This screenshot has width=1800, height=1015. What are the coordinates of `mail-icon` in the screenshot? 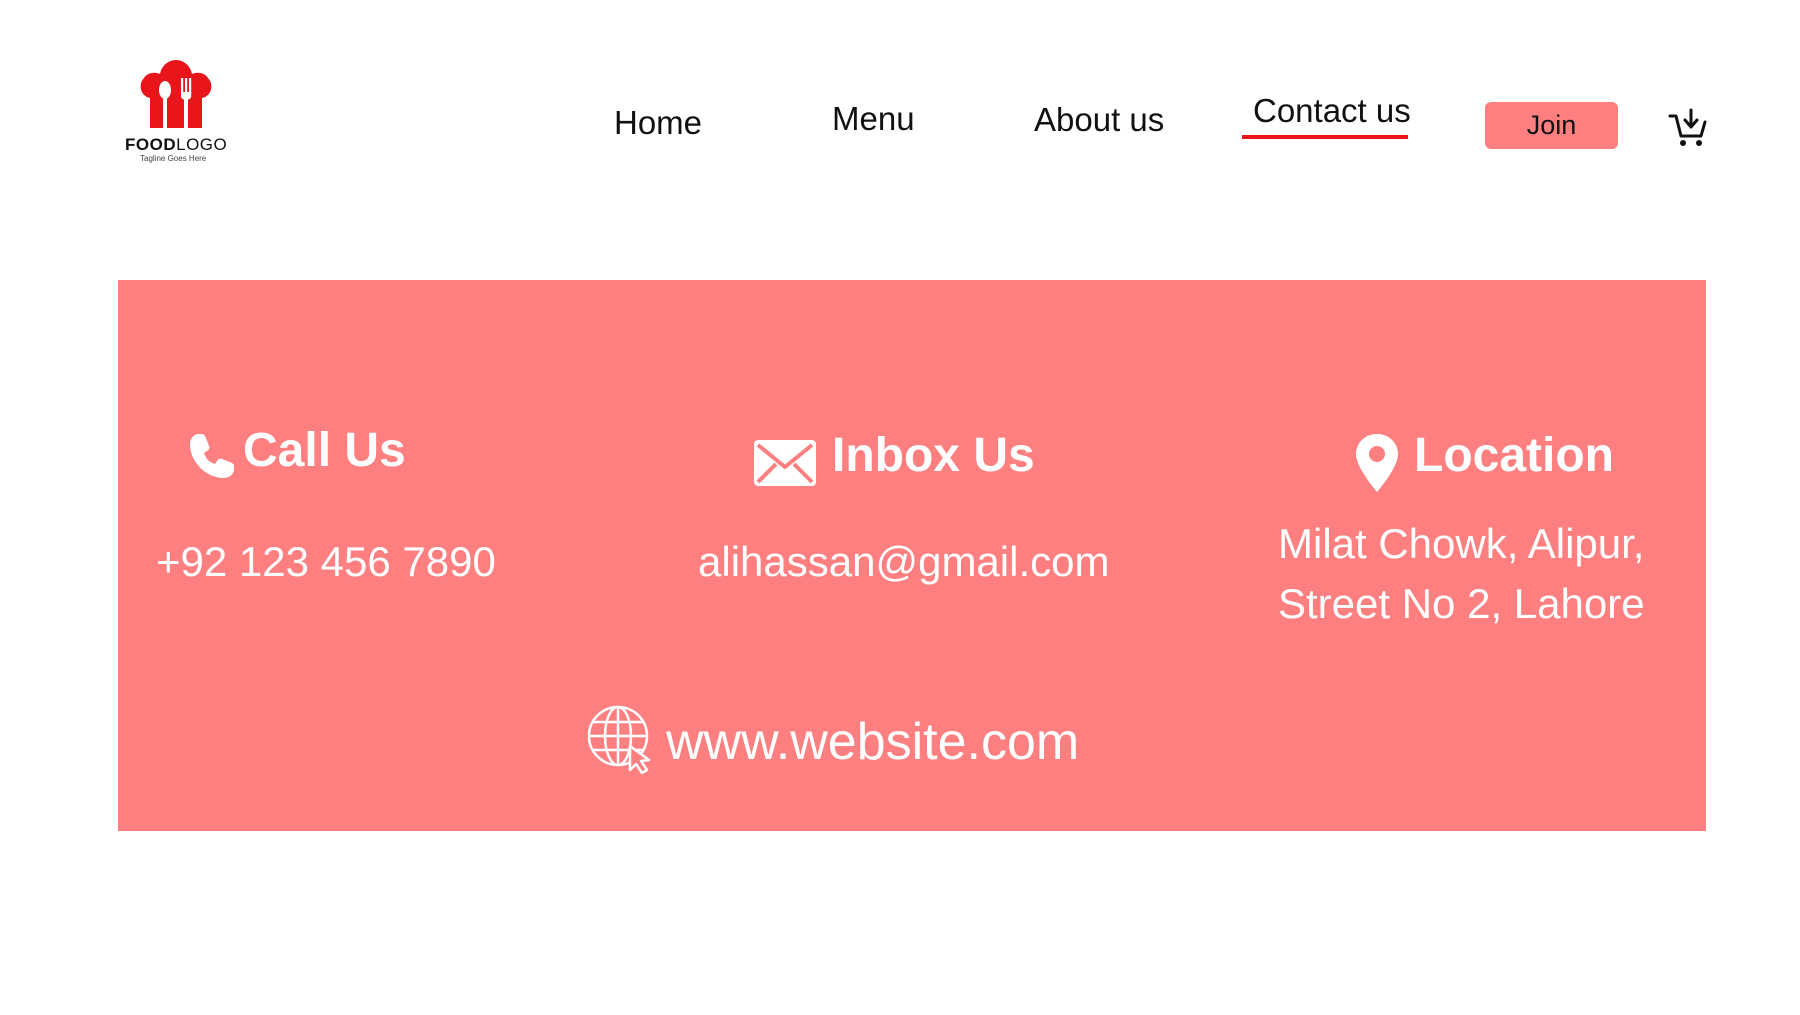 It's located at (785, 463).